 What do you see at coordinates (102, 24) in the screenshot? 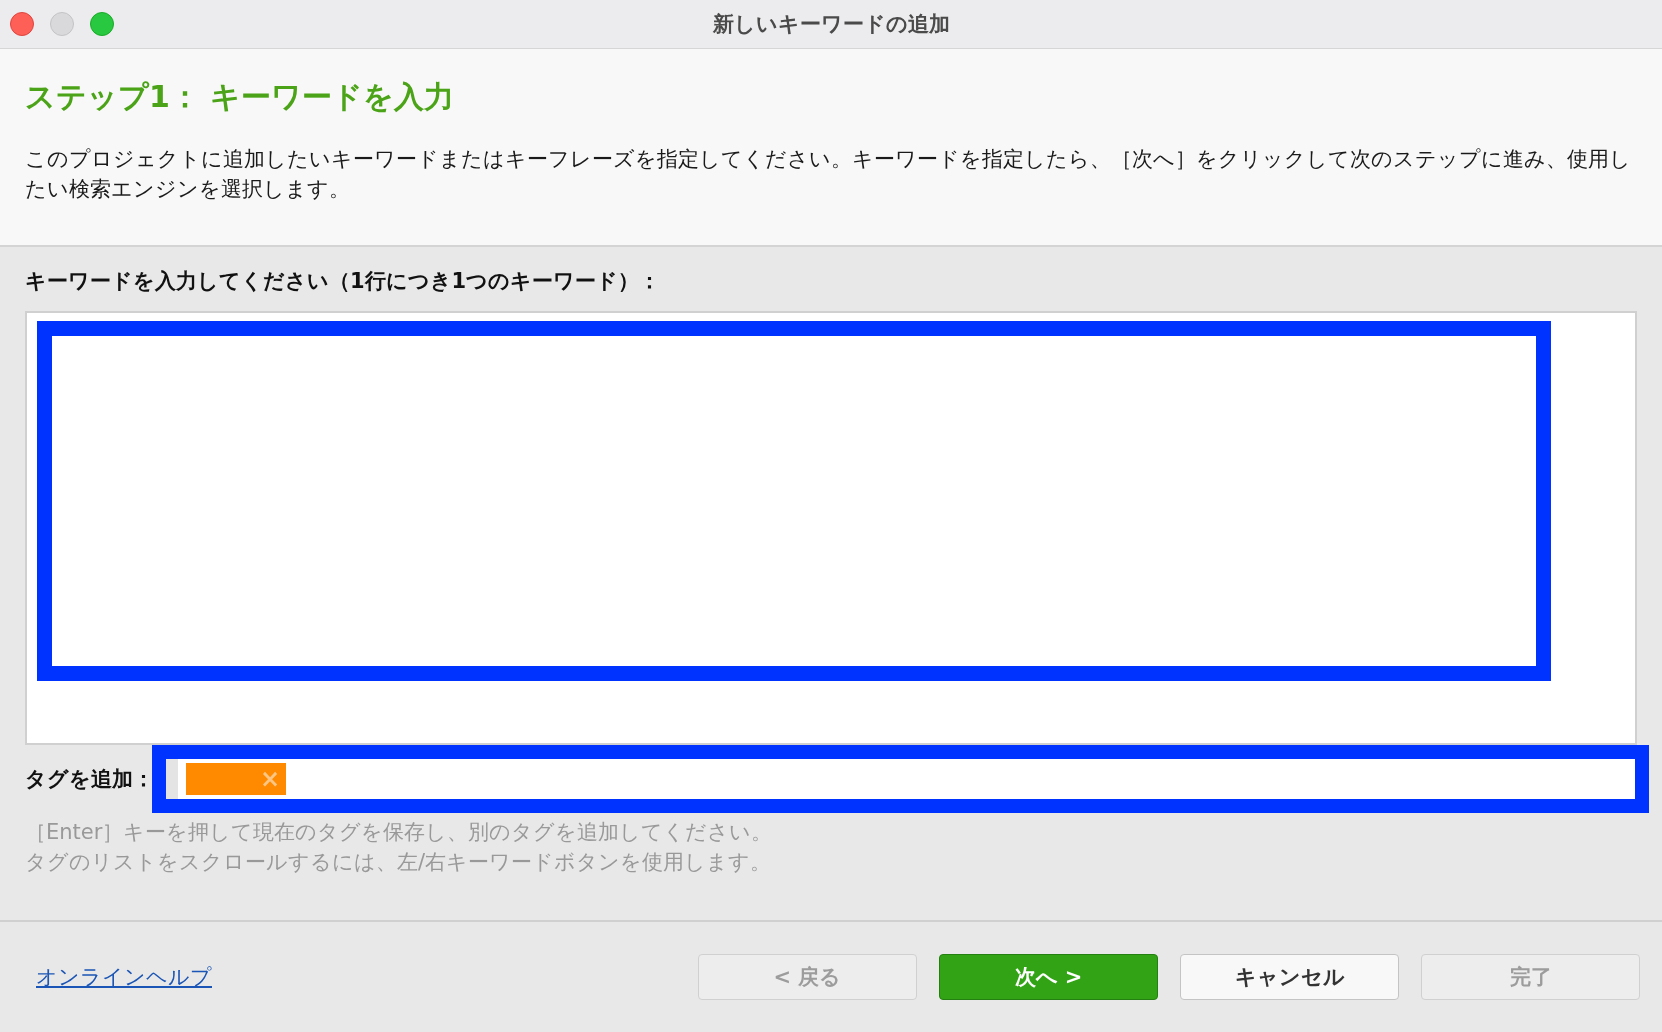
I see `zoom-button` at bounding box center [102, 24].